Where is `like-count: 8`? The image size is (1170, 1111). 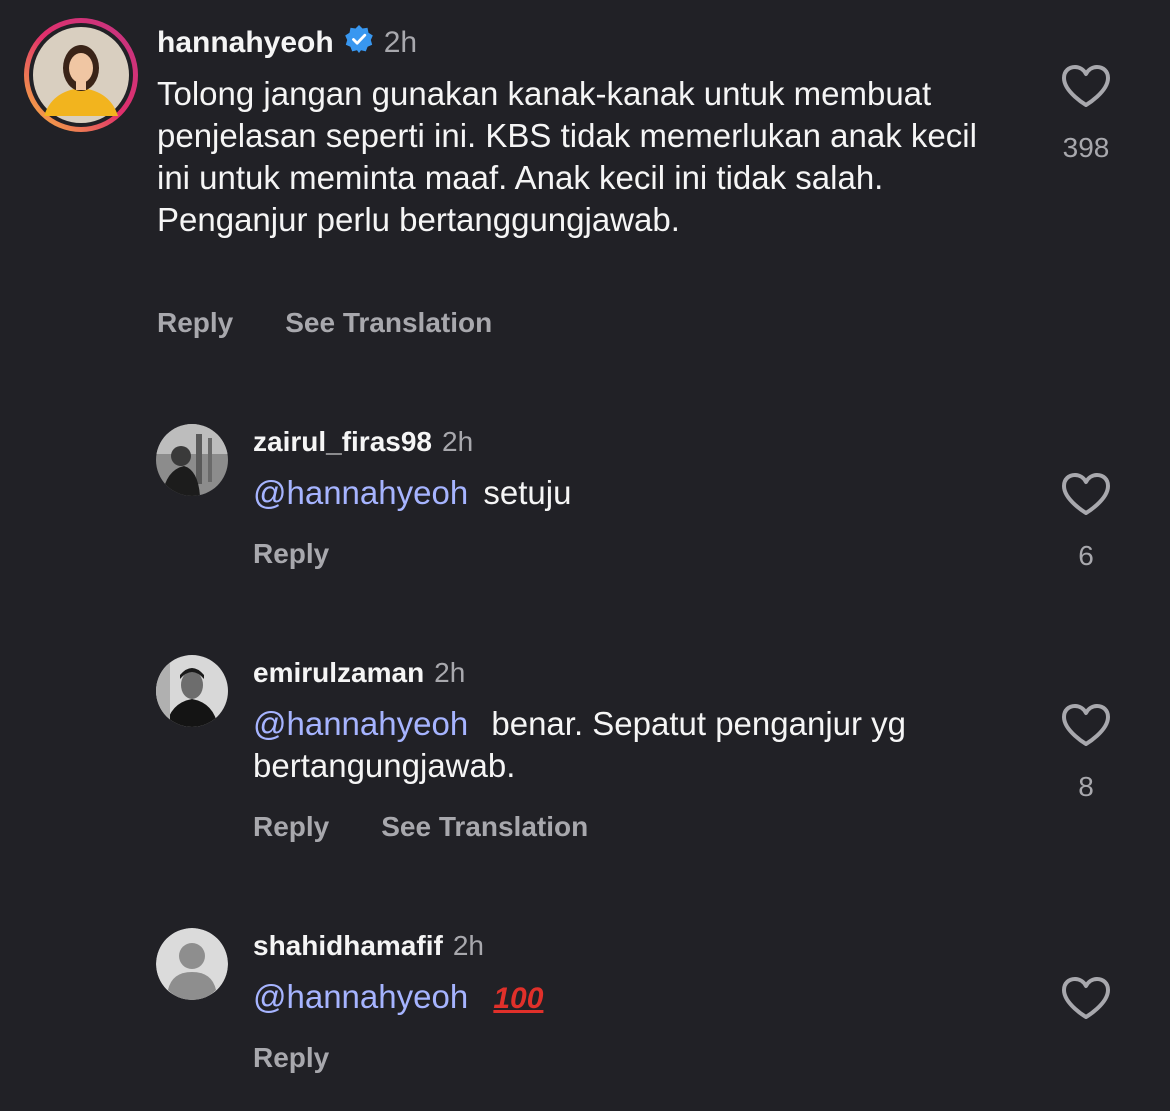 like-count: 8 is located at coordinates (1086, 786).